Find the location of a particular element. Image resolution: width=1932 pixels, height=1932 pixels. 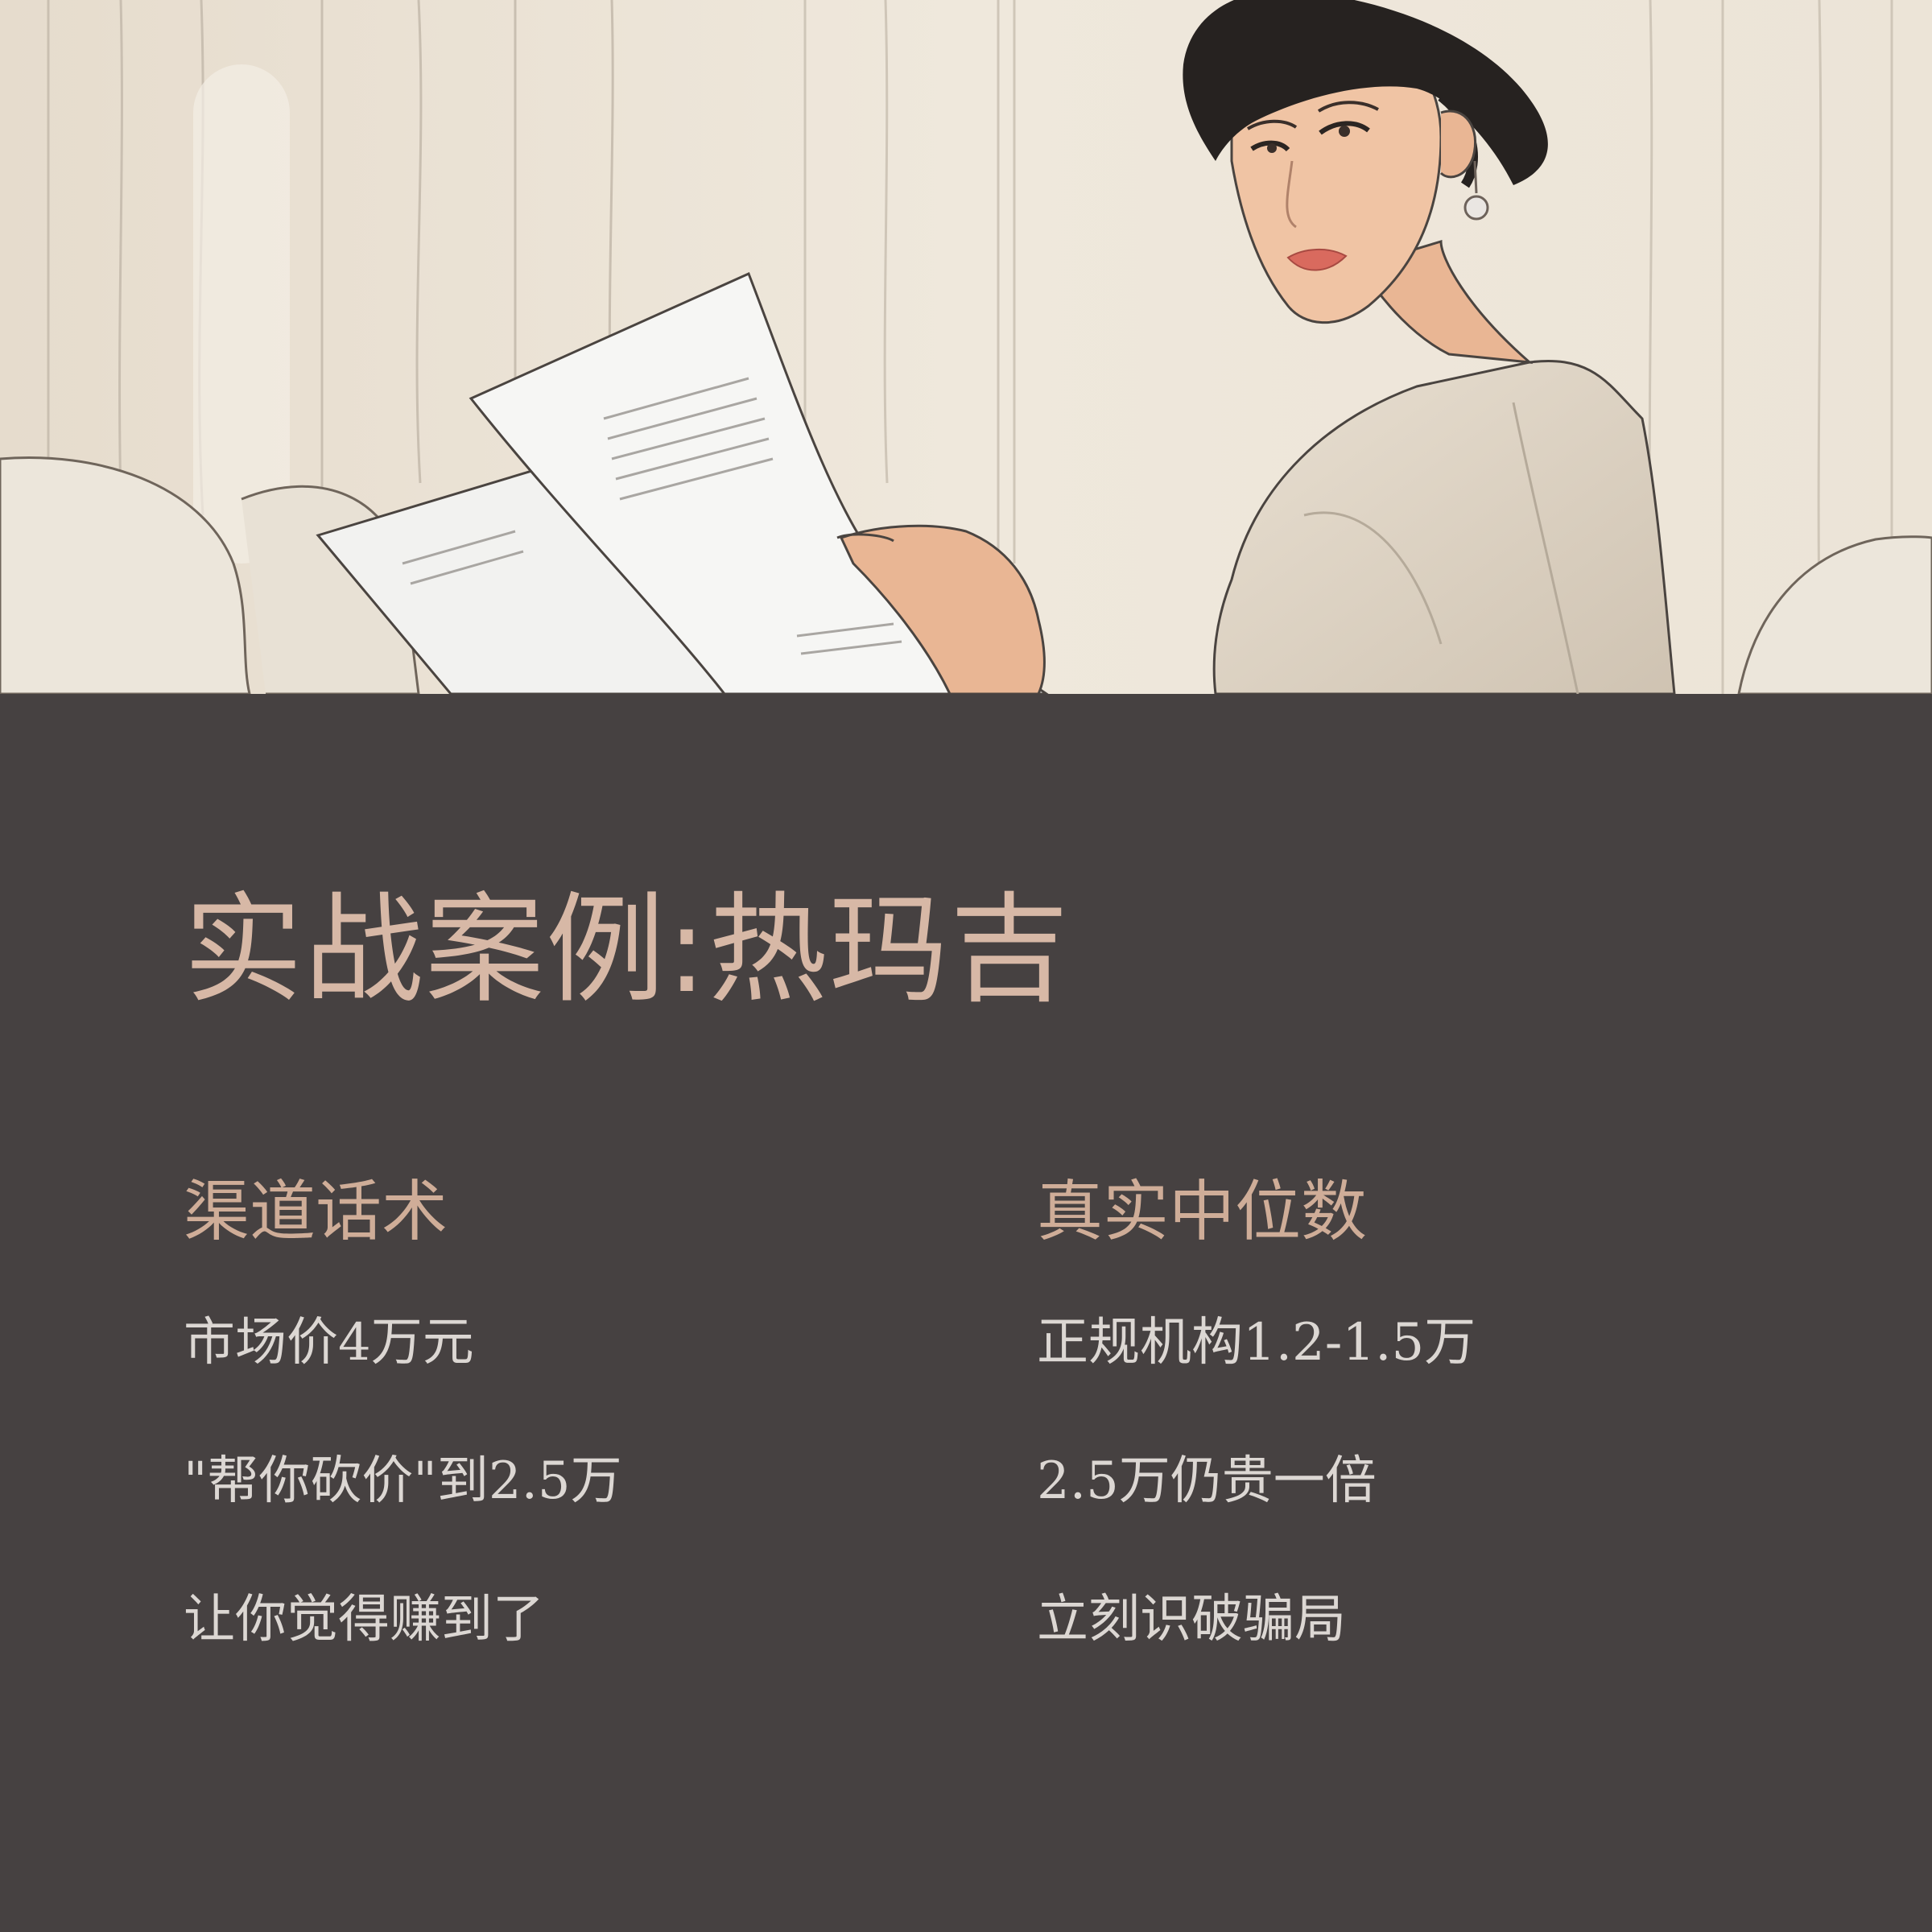

column-list: 正规机构1.2-1.5万 2.5万仍贵一倍 立刻识破骗局 is located at coordinates (1399, 1481).